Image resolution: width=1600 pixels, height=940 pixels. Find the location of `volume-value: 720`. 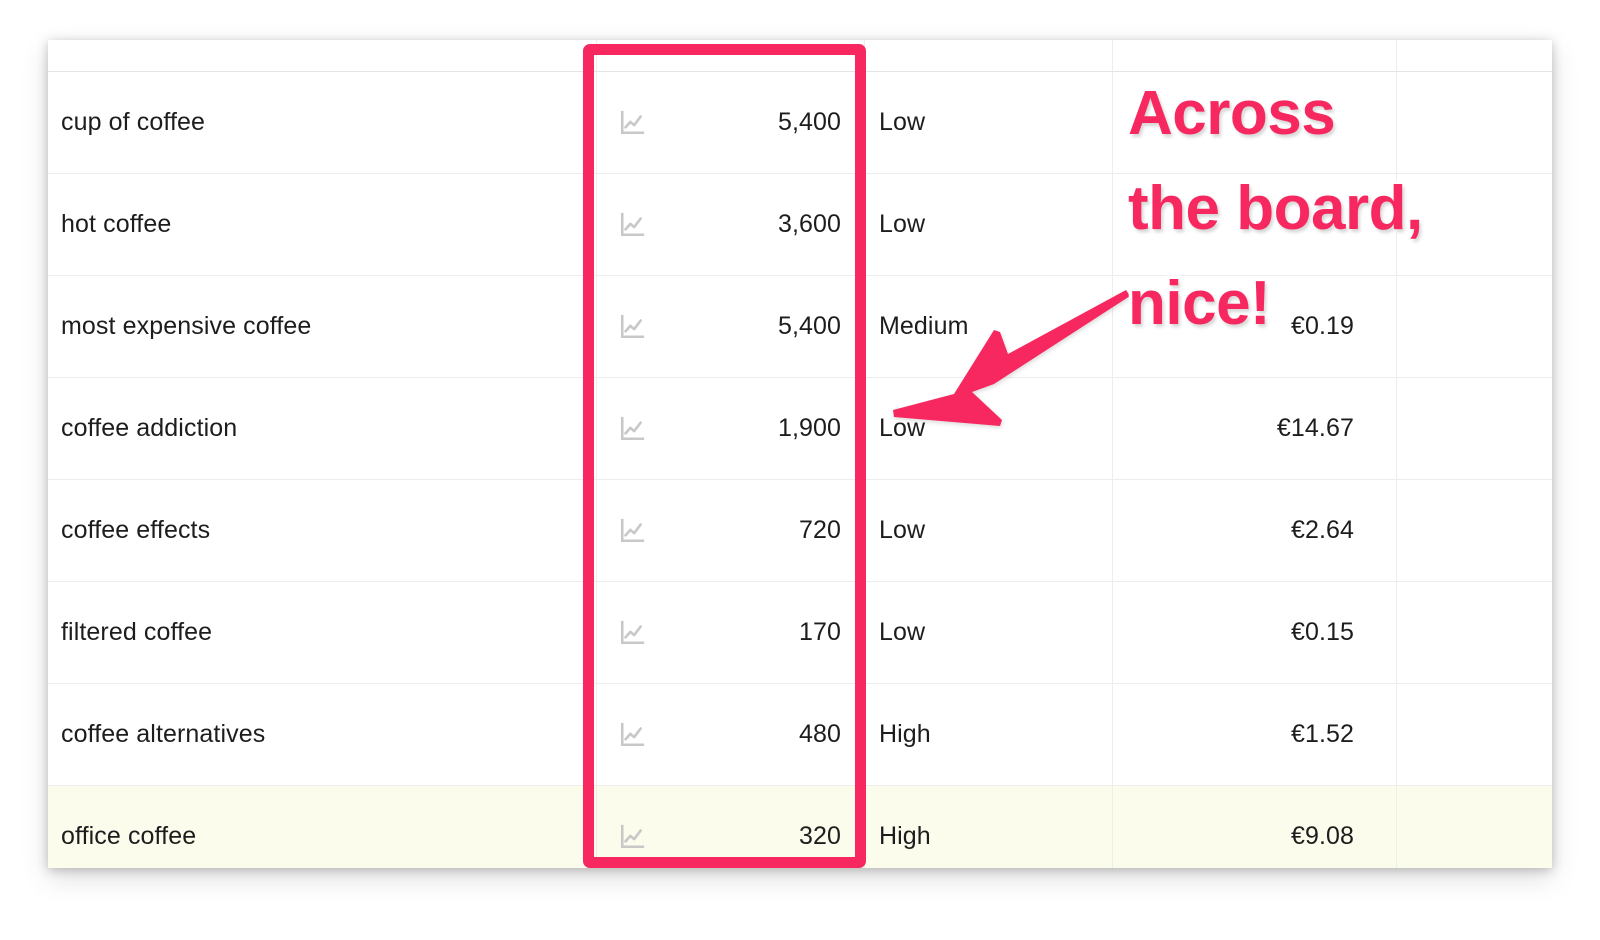

volume-value: 720 is located at coordinates (819, 530).